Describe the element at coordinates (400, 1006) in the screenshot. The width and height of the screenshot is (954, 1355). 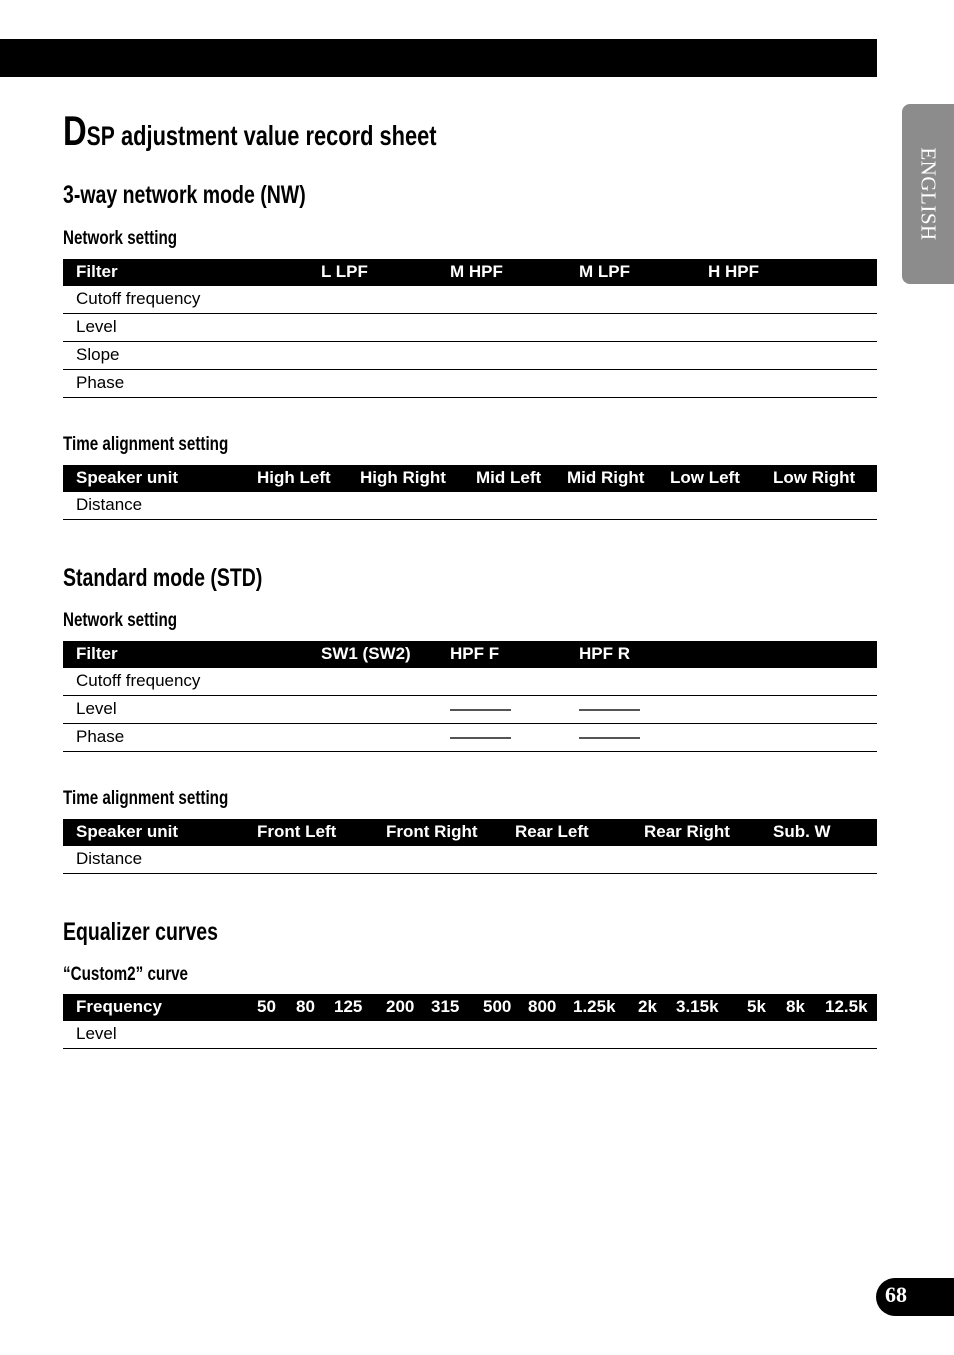
I see `column-header: 200` at that location.